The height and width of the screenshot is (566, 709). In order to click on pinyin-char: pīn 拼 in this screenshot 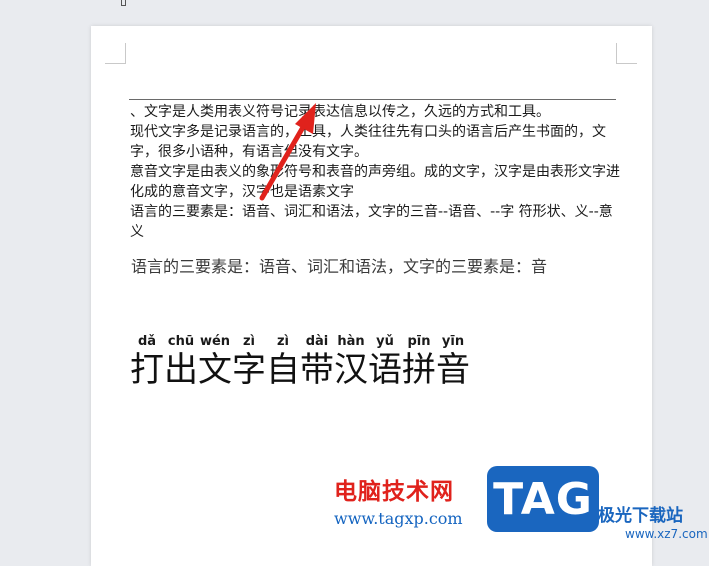, I will do `click(419, 362)`.